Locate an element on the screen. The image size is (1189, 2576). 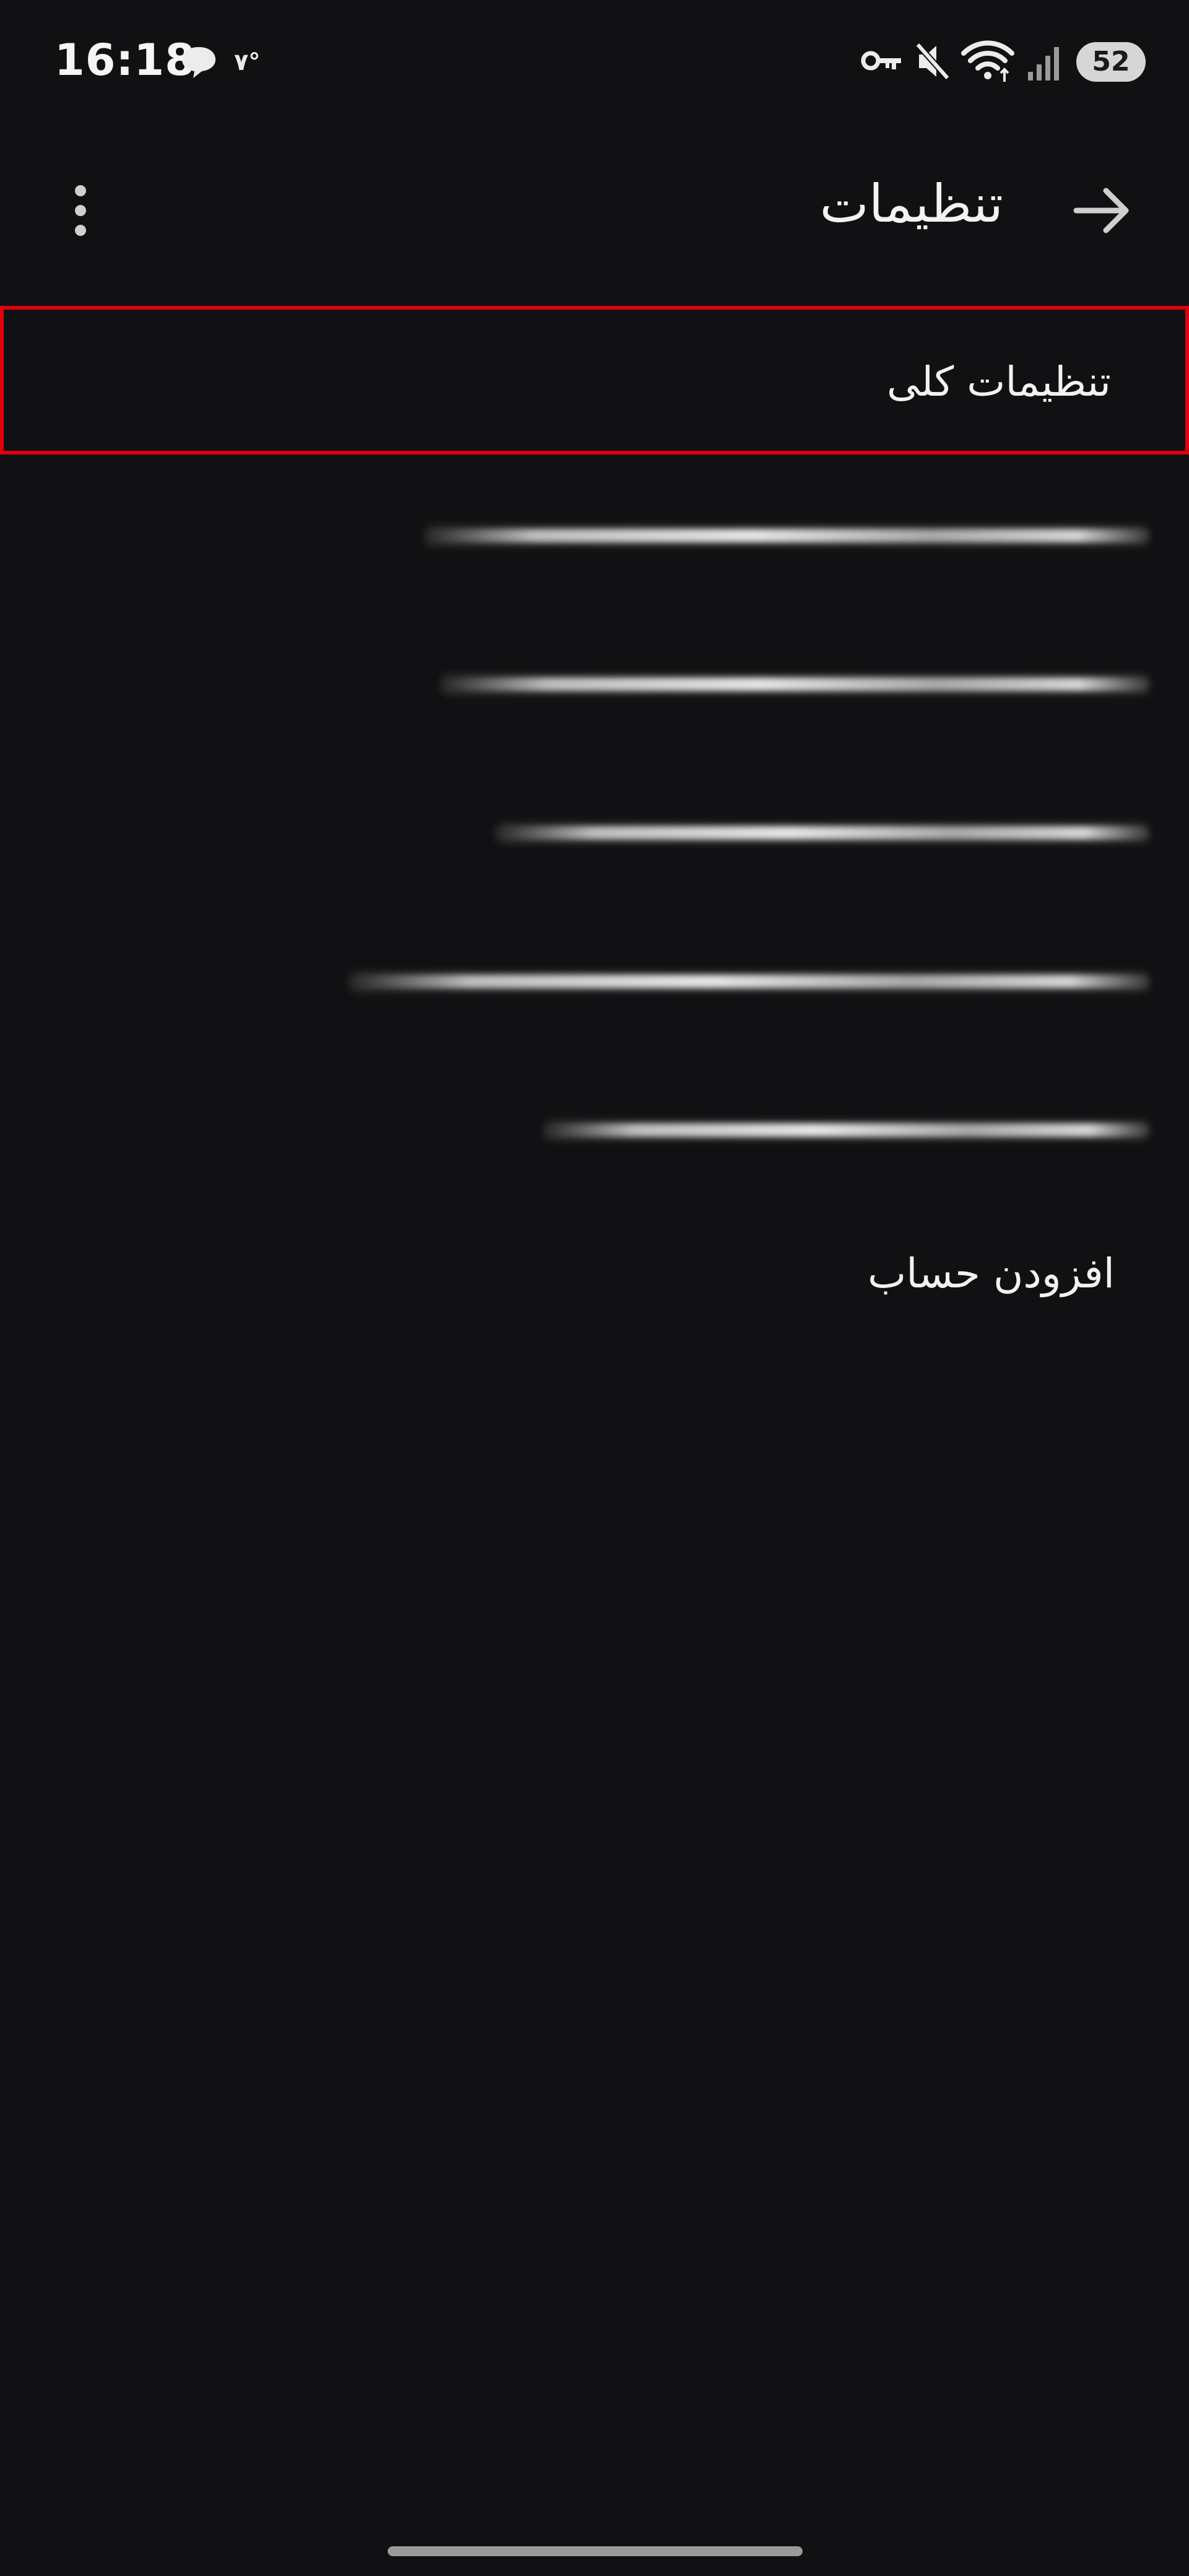
signal-icon is located at coordinates (1043, 63).